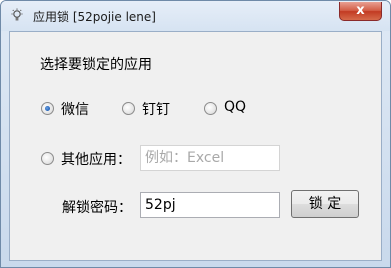  Describe the element at coordinates (75, 109) in the screenshot. I see `radio-wechat-label: 微信` at that location.